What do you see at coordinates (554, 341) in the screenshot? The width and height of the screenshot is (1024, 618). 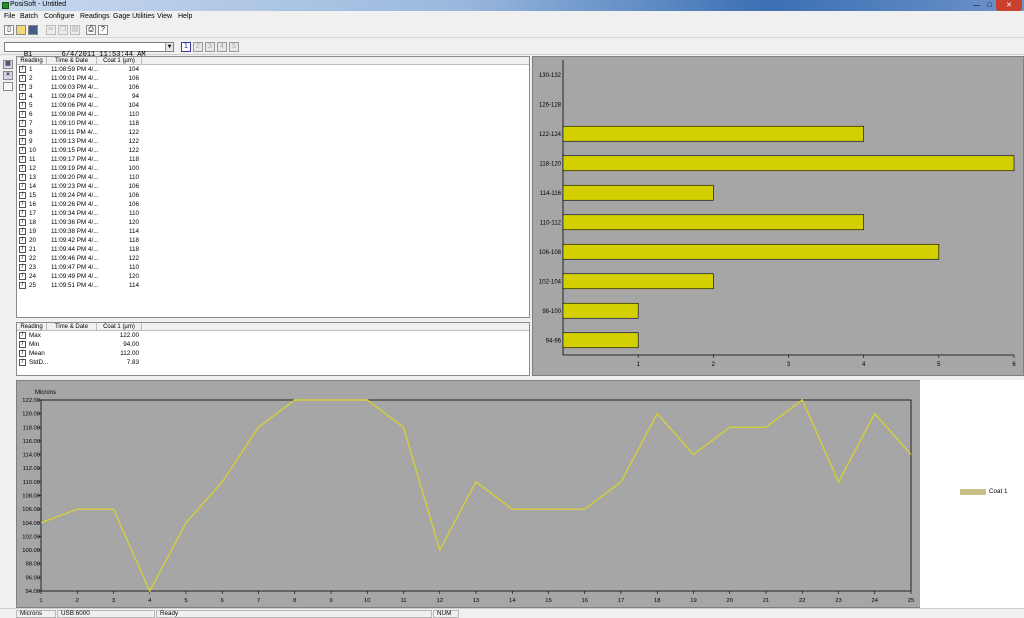 I see `histogram-category-label: 94-96` at bounding box center [554, 341].